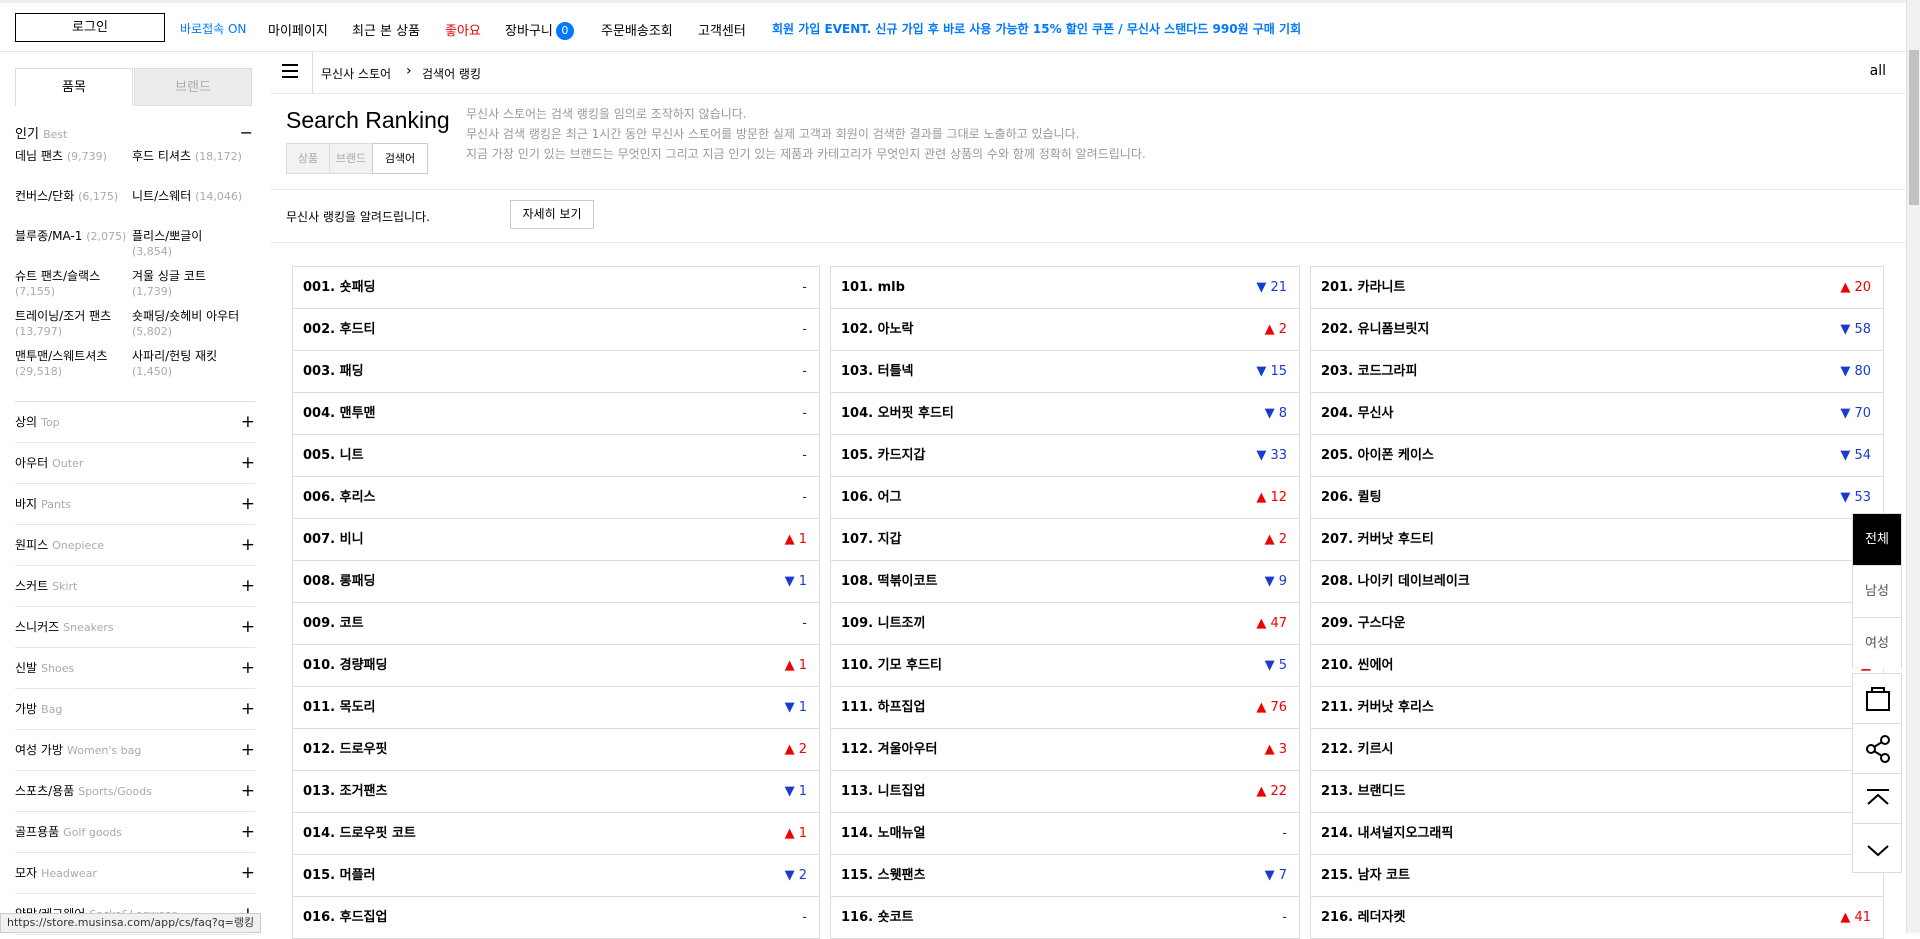 This screenshot has width=1920, height=939. Describe the element at coordinates (193, 87) in the screenshot. I see `tab-brands: 브랜드` at that location.